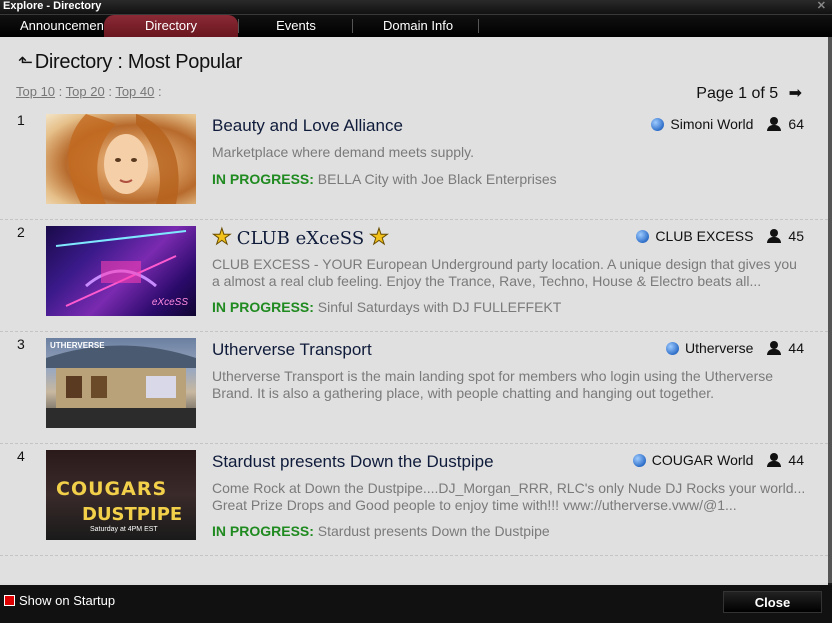 This screenshot has height=623, width=832. Describe the element at coordinates (130, 62) in the screenshot. I see `page-title: ⬑ Directory : Most Popular` at that location.